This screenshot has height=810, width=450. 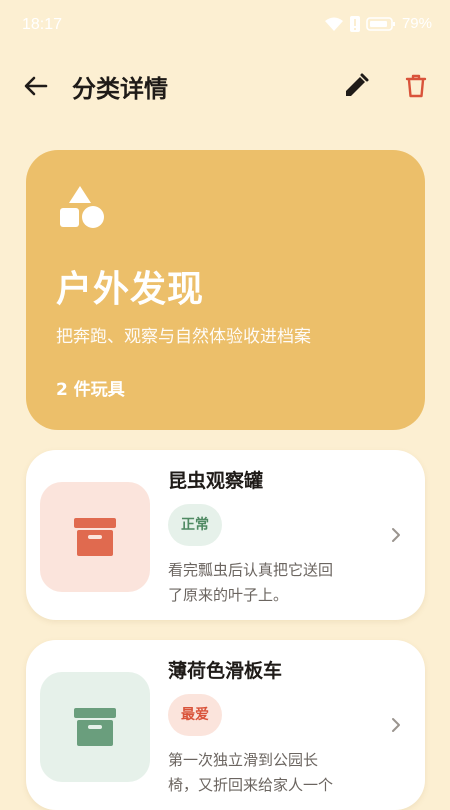 What do you see at coordinates (251, 785) in the screenshot?
I see `toy-note-line: 椅，又折回来给家人一个` at bounding box center [251, 785].